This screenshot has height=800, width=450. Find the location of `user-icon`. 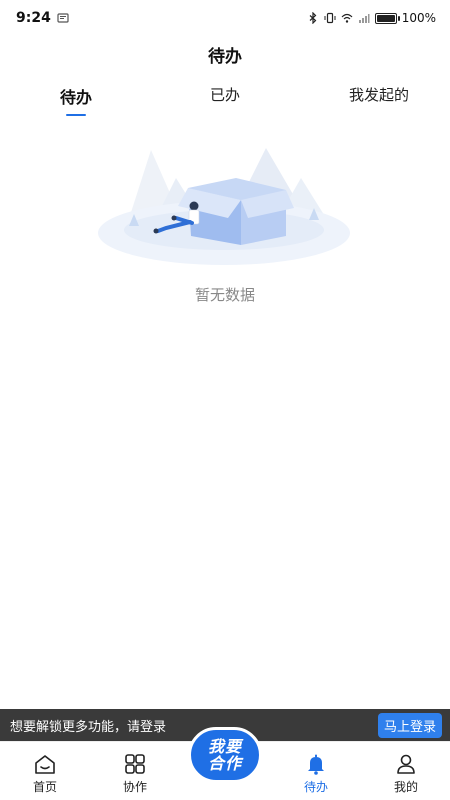

user-icon is located at coordinates (406, 764).